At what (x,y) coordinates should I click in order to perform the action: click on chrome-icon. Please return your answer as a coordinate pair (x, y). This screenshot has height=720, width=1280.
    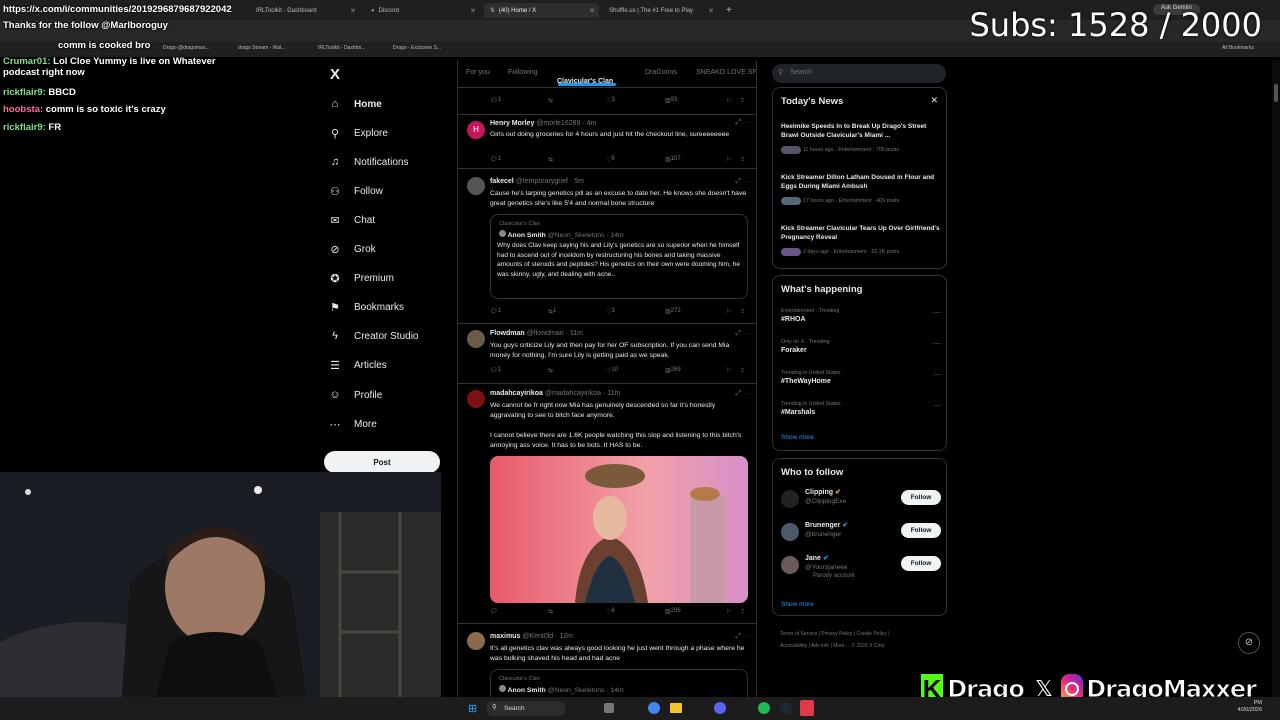
    Looking at the image, I should click on (654, 708).